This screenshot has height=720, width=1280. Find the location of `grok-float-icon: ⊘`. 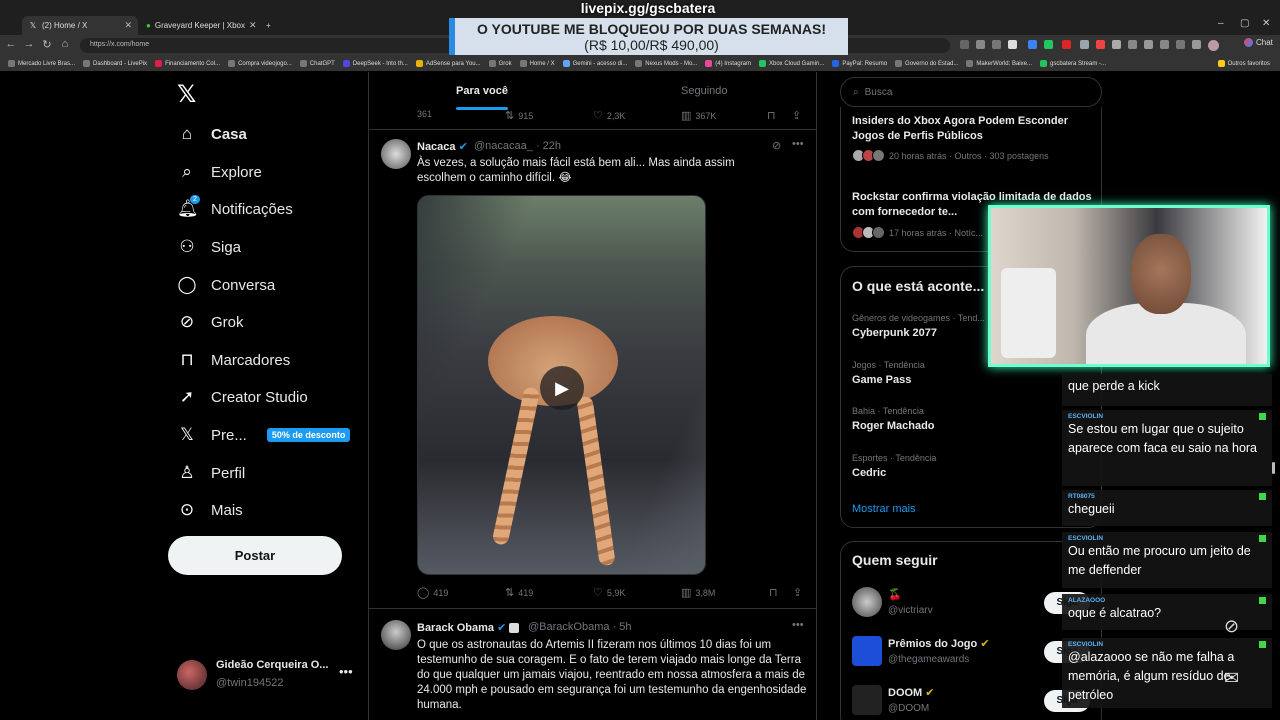

grok-float-icon: ⊘ is located at coordinates (1231, 626).